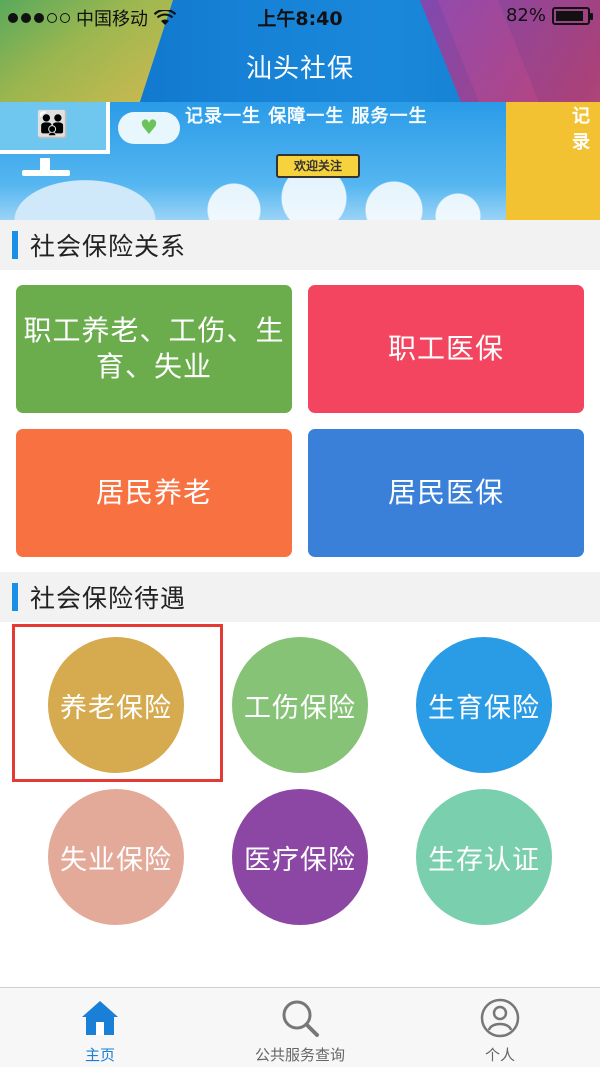  Describe the element at coordinates (300, 705) in the screenshot. I see `circle-work-injury-insurance: 工伤保险` at that location.